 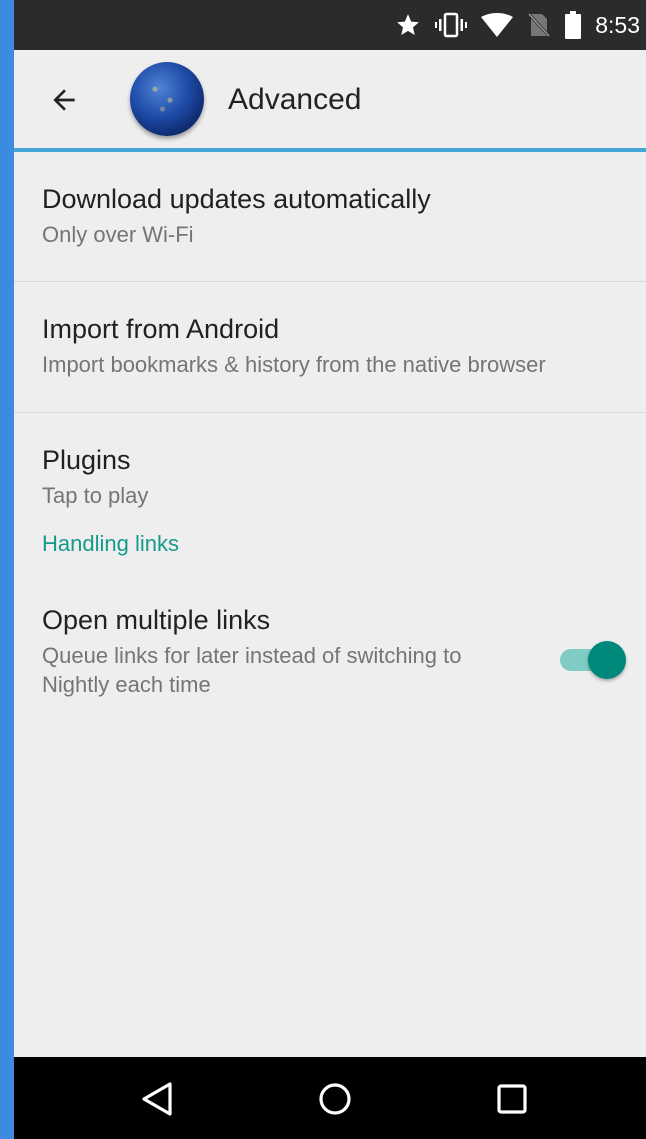 What do you see at coordinates (330, 463) in the screenshot?
I see `pref-plugins: Plugins Tap to play` at bounding box center [330, 463].